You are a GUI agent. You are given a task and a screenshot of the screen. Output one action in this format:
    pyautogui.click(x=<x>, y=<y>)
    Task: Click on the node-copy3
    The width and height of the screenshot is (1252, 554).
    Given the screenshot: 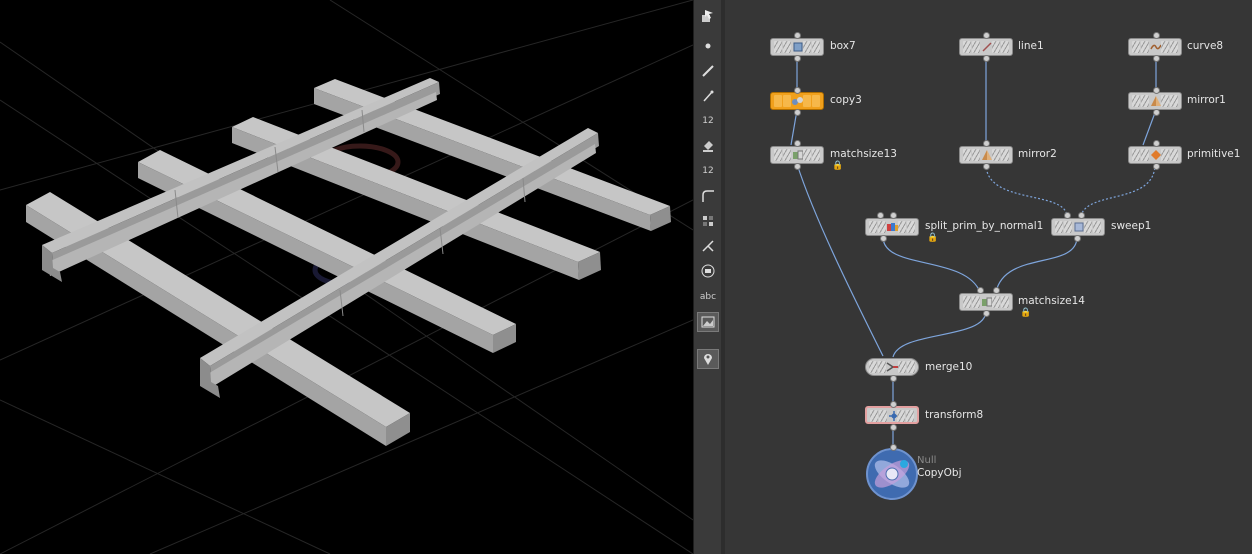 What is the action you would take?
    pyautogui.click(x=797, y=101)
    